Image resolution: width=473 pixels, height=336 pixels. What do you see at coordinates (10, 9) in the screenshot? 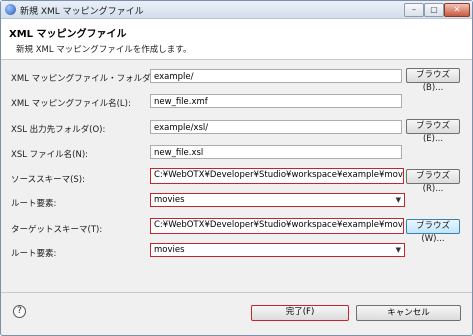
I see `eclipse-icon` at bounding box center [10, 9].